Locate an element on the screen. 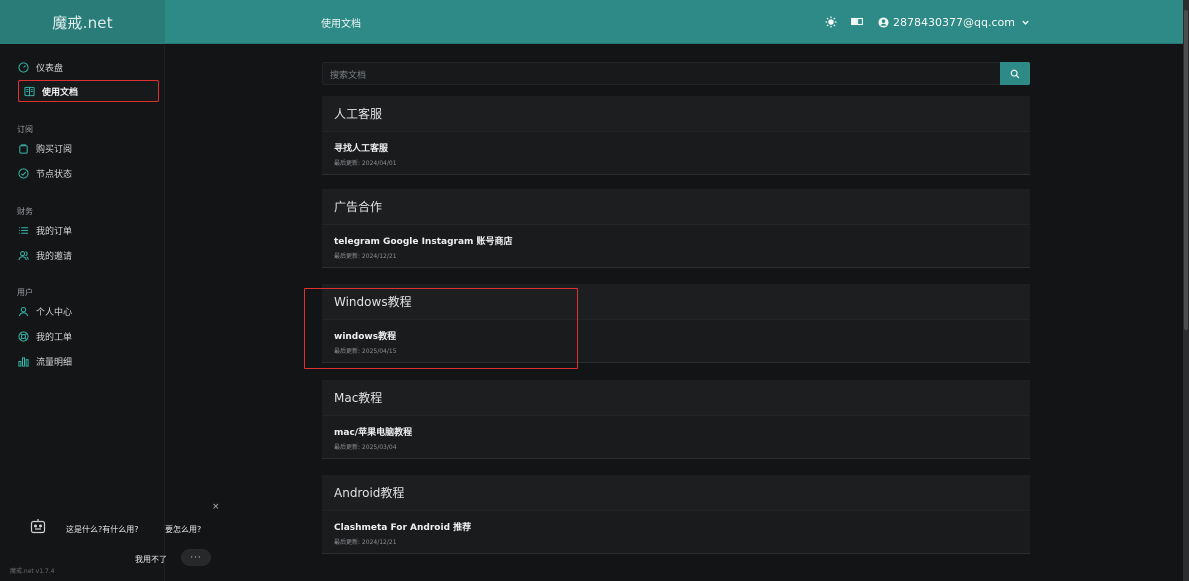 This screenshot has width=1189, height=581. user-icon is located at coordinates (23, 311).